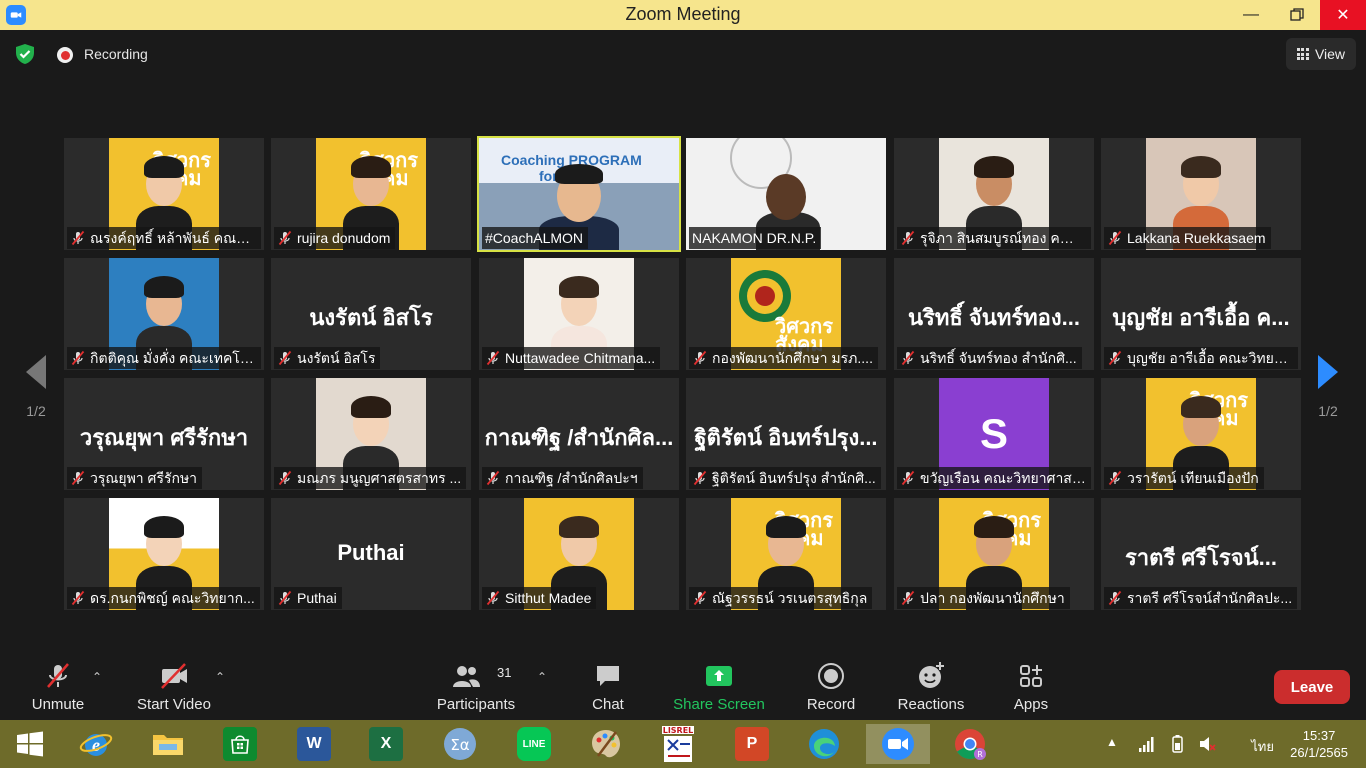 The width and height of the screenshot is (1366, 768). I want to click on participant-name: rujira donudom, so click(344, 238).